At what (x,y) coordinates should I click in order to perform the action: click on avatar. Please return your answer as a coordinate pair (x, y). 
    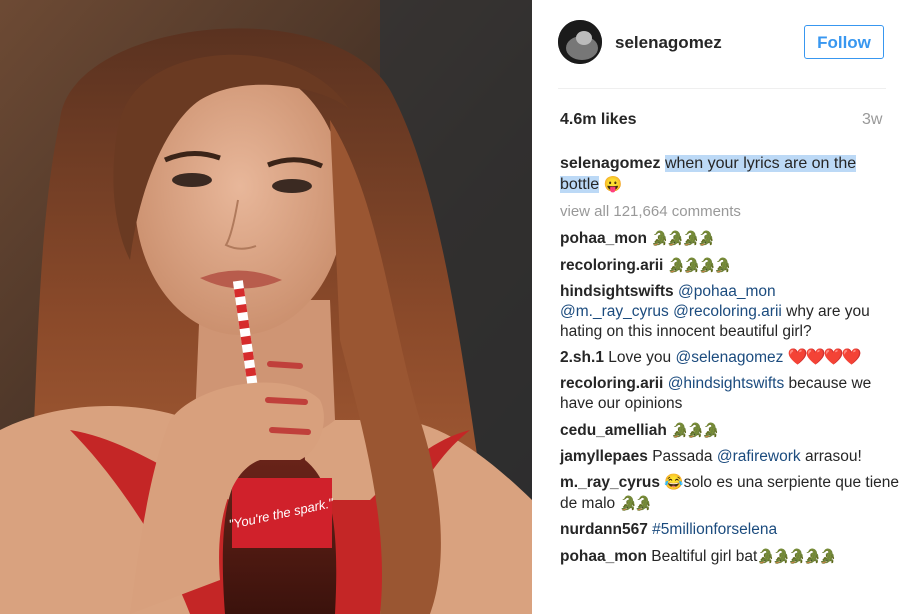
    Looking at the image, I should click on (580, 42).